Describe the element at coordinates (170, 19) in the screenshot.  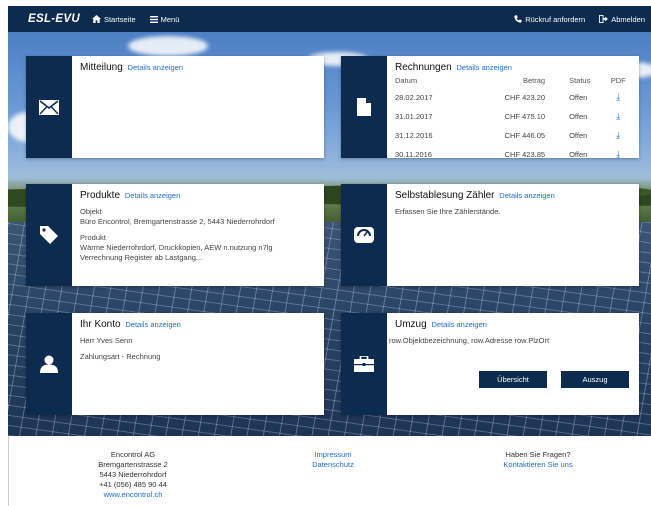
I see `nav-menu-label: Menü` at that location.